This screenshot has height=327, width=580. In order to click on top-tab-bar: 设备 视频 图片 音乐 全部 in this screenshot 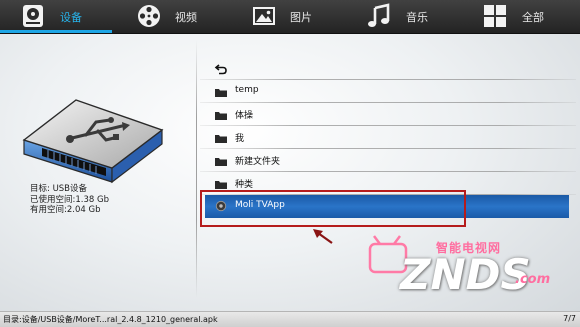, I will do `click(290, 17)`.